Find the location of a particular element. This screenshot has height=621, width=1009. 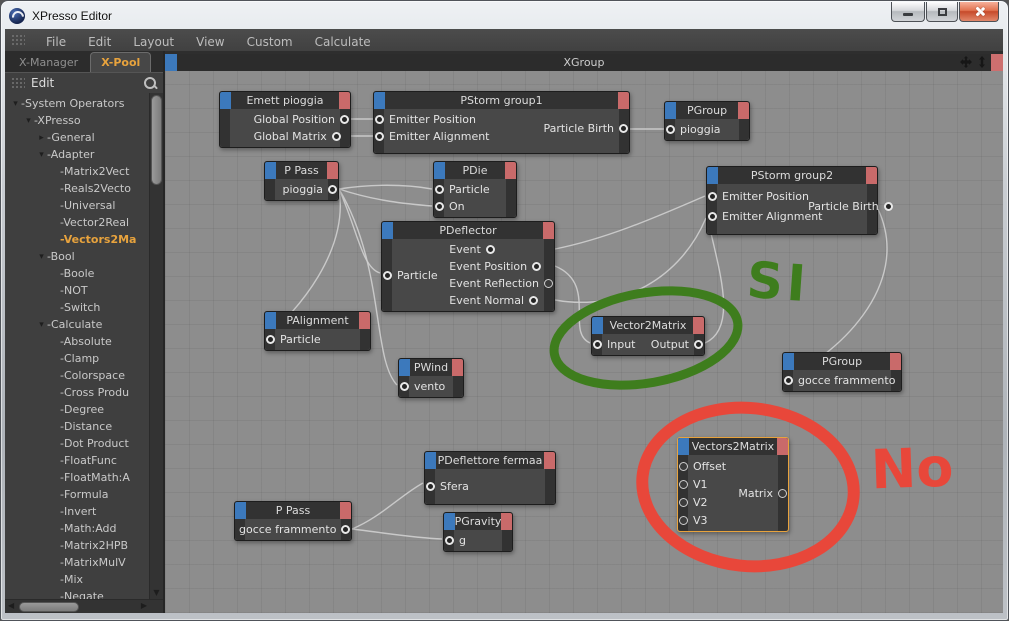

menu-item-layout: Layout is located at coordinates (153, 42).